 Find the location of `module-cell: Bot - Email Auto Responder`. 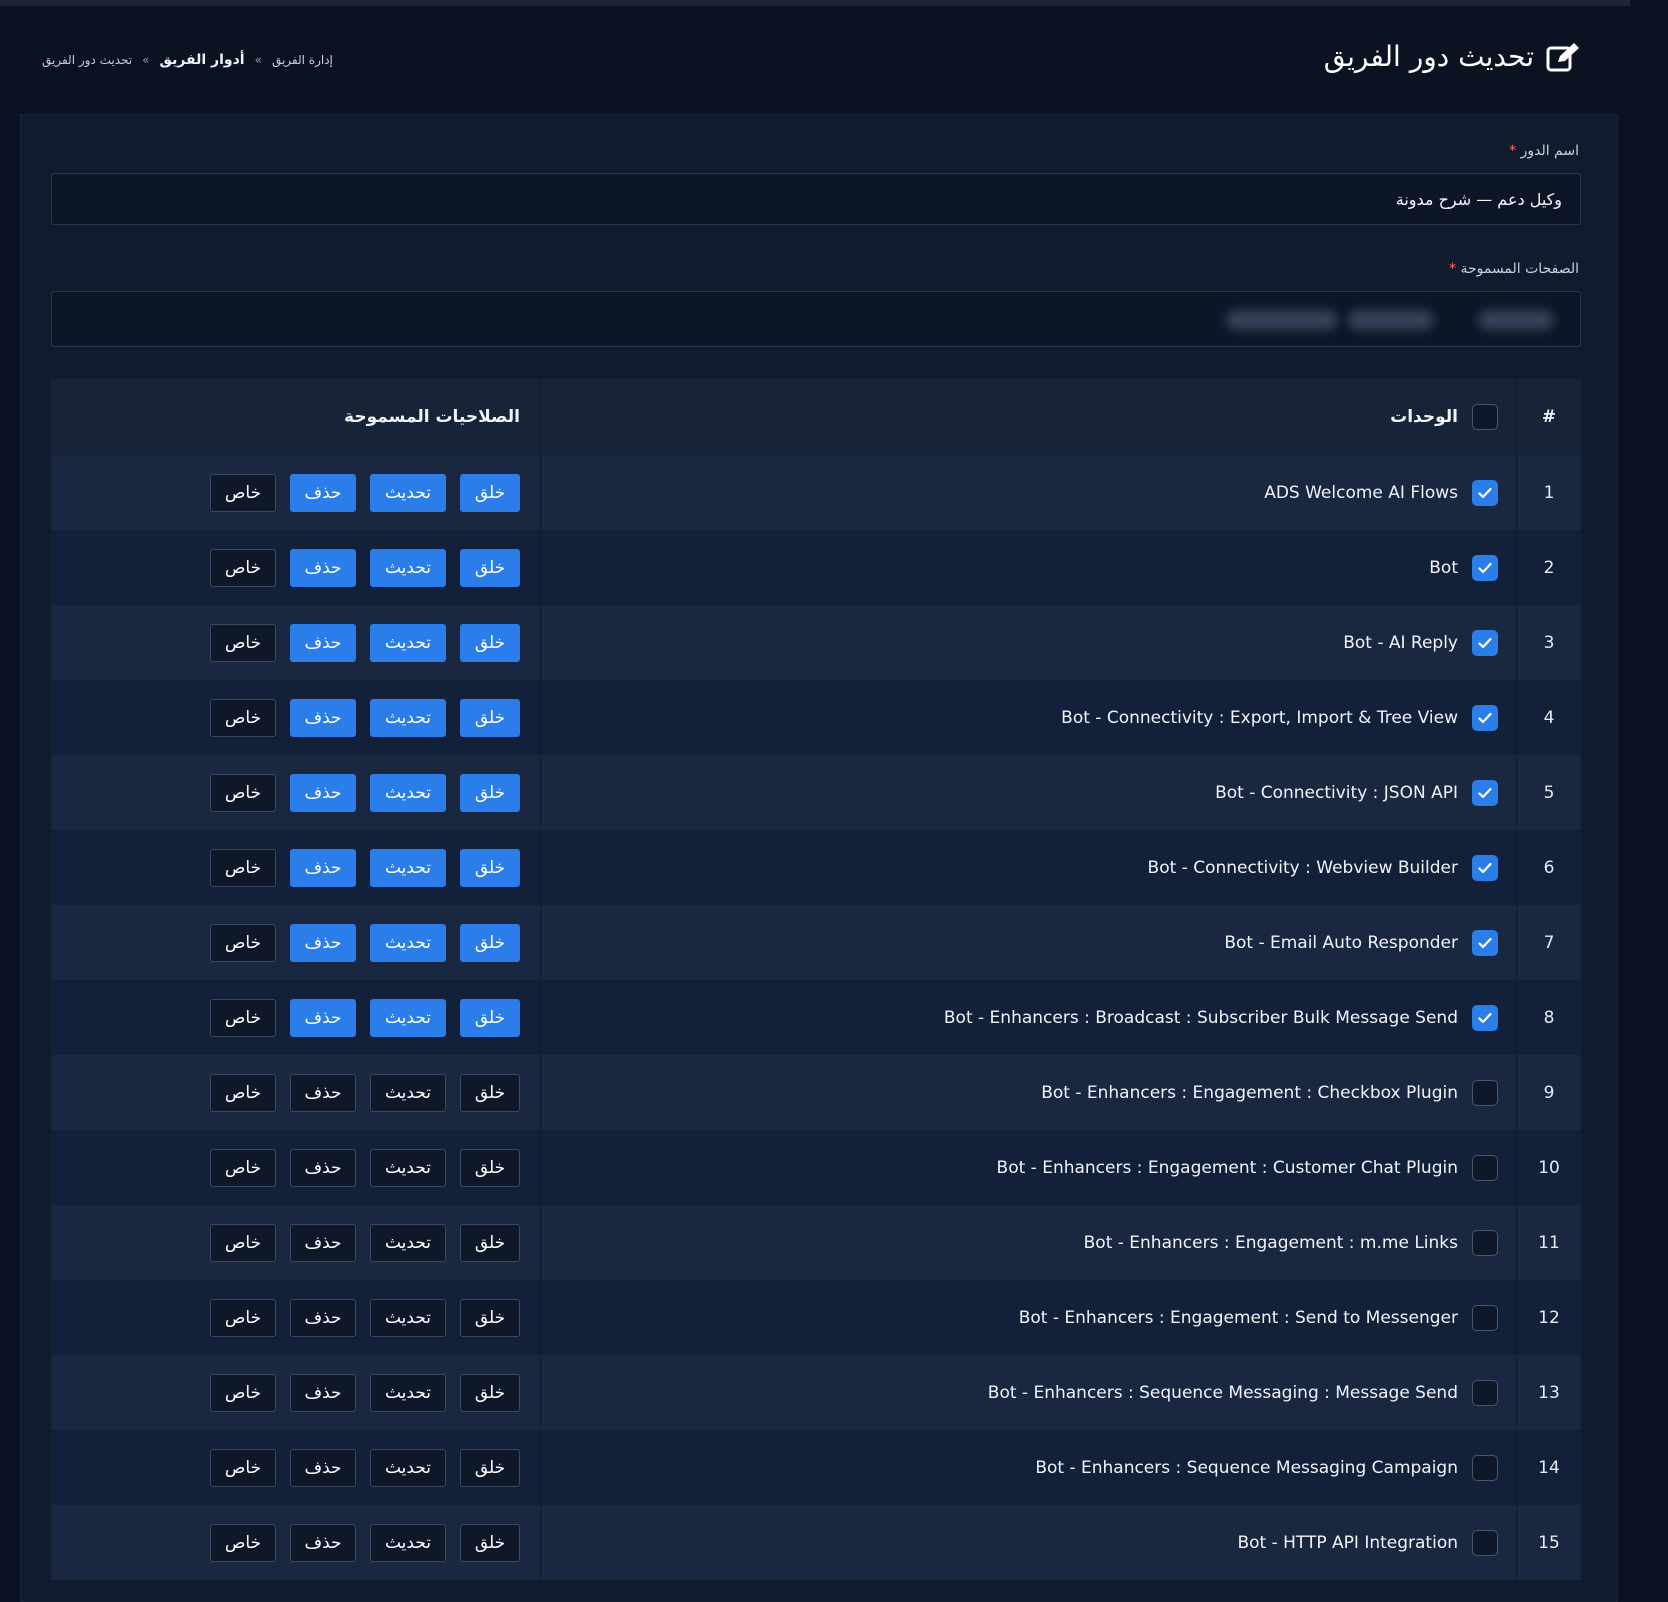

module-cell: Bot - Email Auto Responder is located at coordinates (1028, 942).